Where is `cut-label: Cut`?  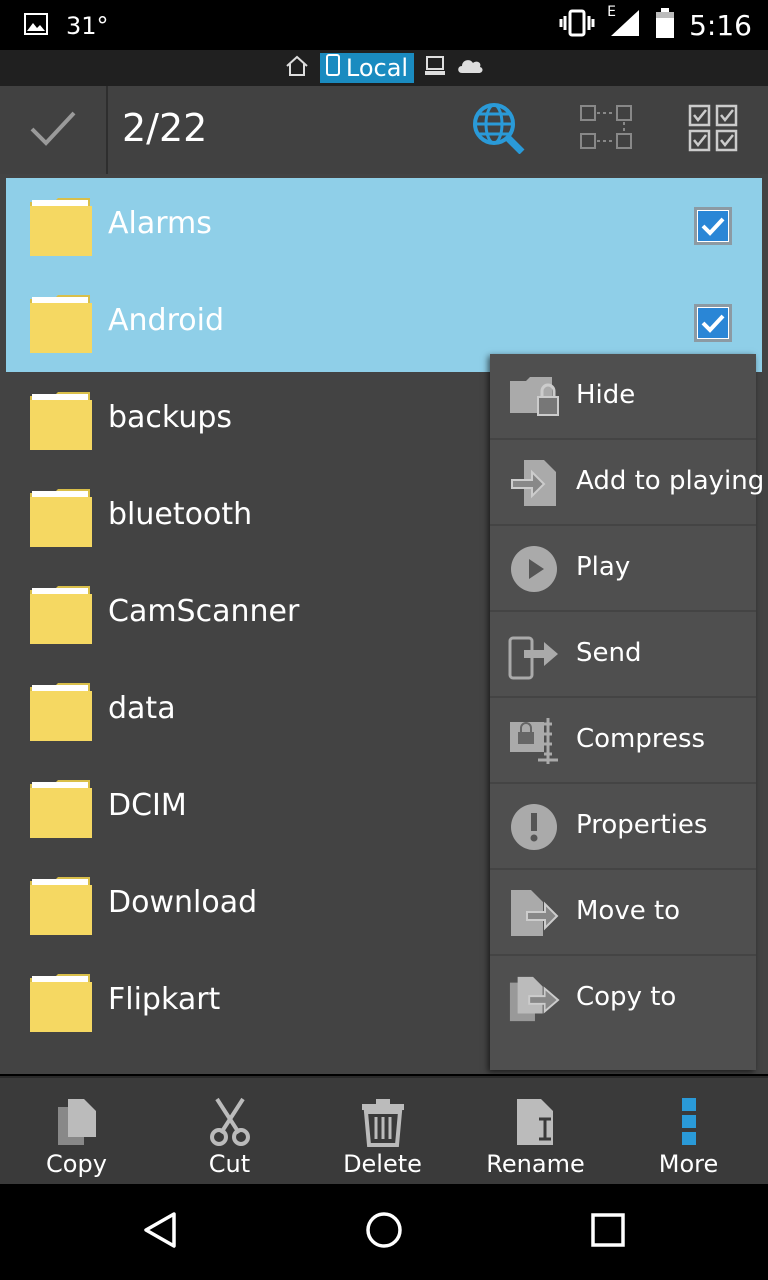 cut-label: Cut is located at coordinates (229, 1164).